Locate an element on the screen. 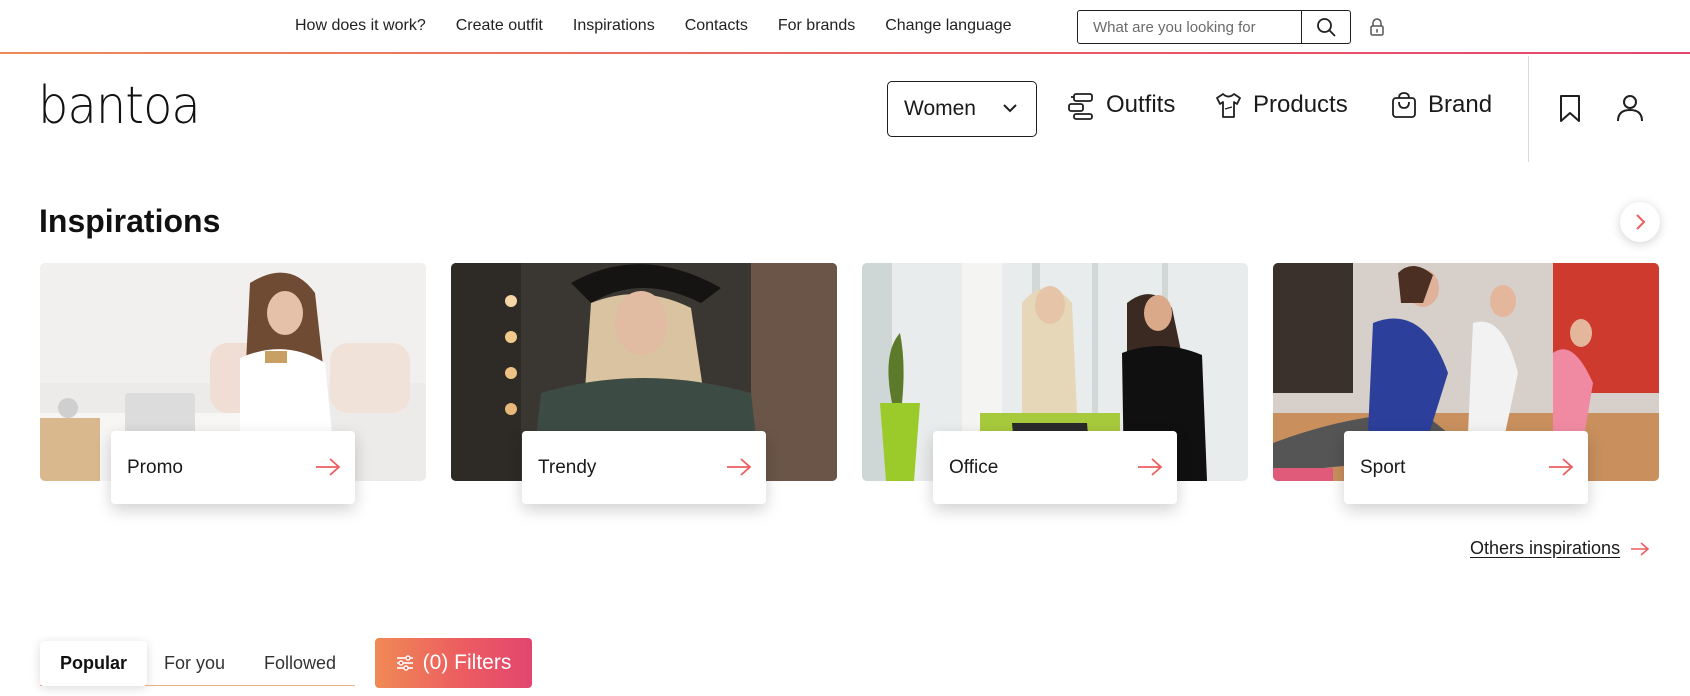 Image resolution: width=1690 pixels, height=696 pixels. filters-button: (0) Filters is located at coordinates (453, 663).